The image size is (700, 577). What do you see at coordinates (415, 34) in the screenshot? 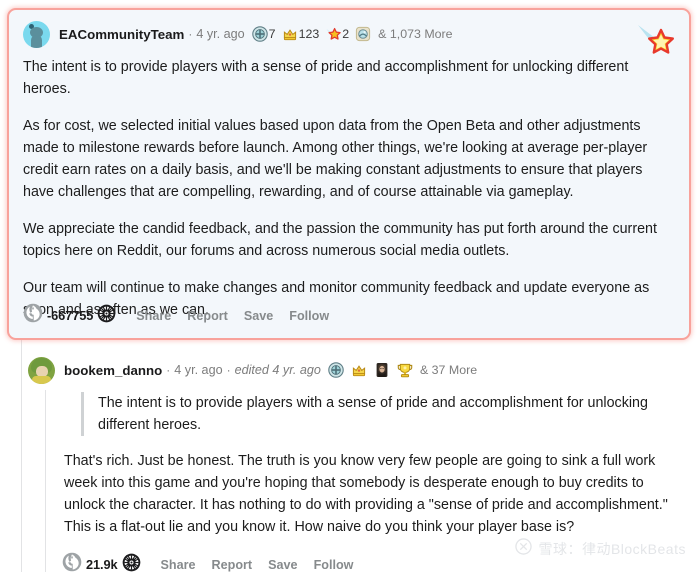
I see `awards-more-label: & 1,073 More` at bounding box center [415, 34].